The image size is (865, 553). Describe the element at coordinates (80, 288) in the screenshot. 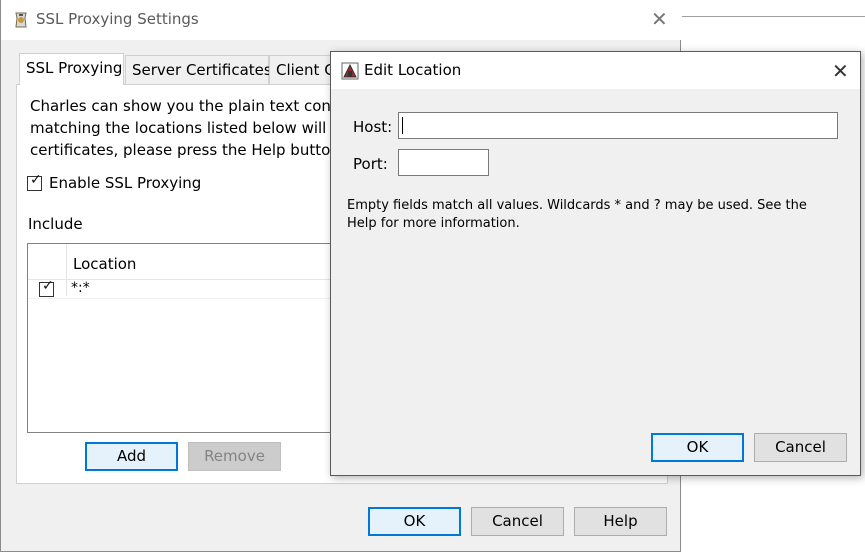

I see `row-location: *:*` at that location.